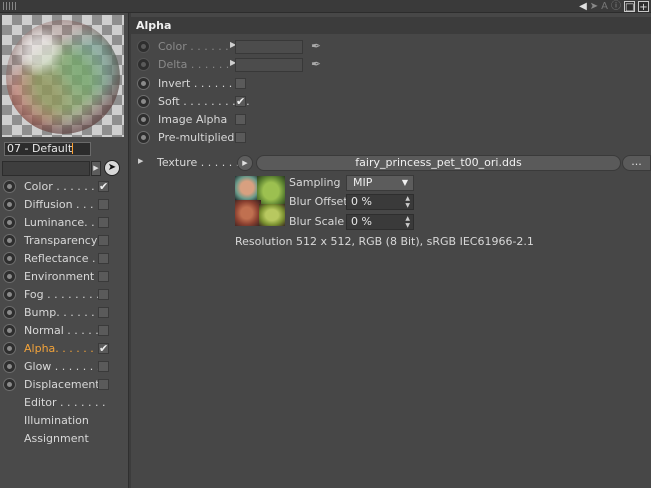  Describe the element at coordinates (240, 137) in the screenshot. I see `premultiplied-checkbox` at that location.